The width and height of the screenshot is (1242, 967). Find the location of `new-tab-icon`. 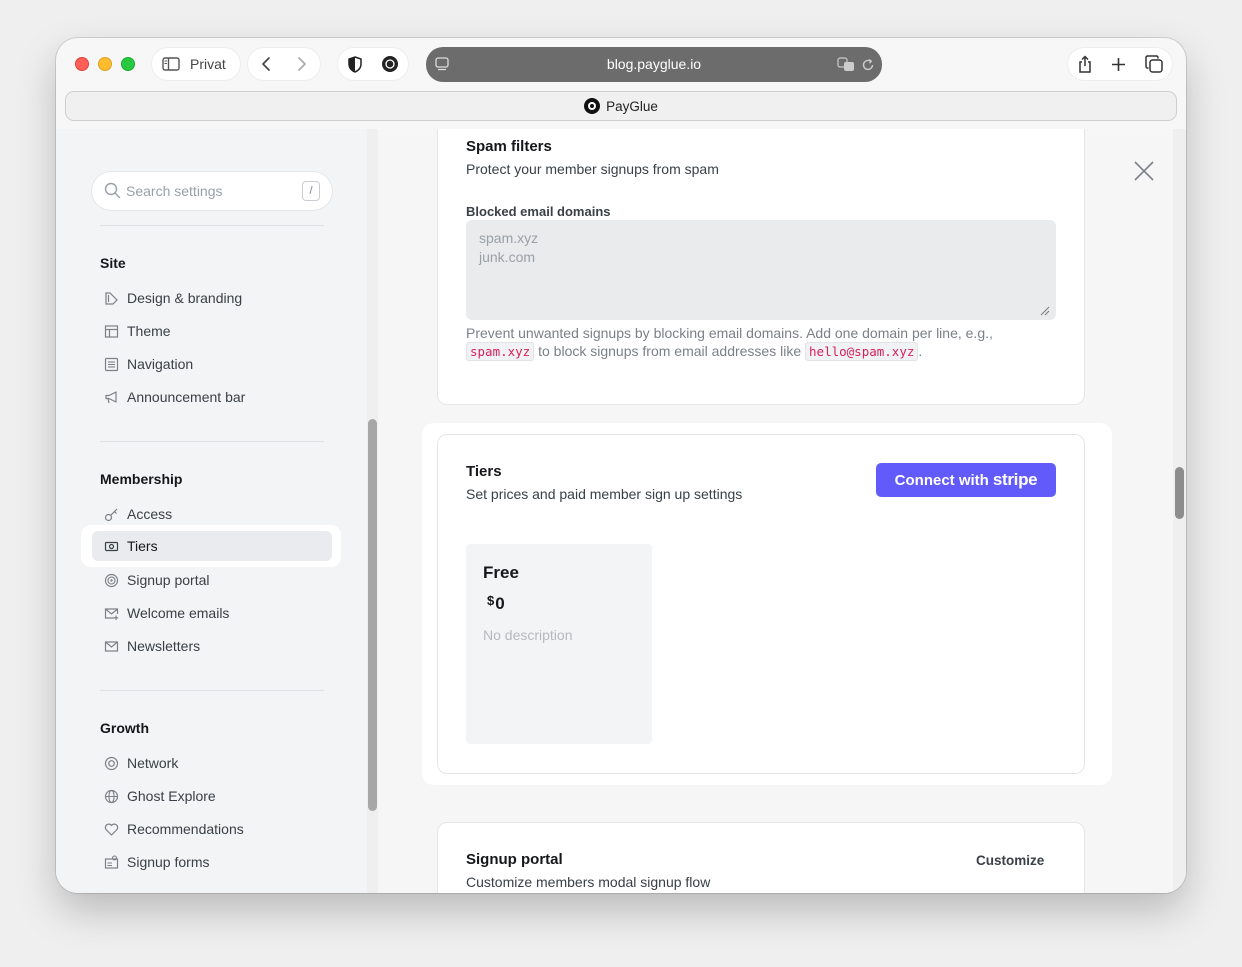

new-tab-icon is located at coordinates (1118, 64).